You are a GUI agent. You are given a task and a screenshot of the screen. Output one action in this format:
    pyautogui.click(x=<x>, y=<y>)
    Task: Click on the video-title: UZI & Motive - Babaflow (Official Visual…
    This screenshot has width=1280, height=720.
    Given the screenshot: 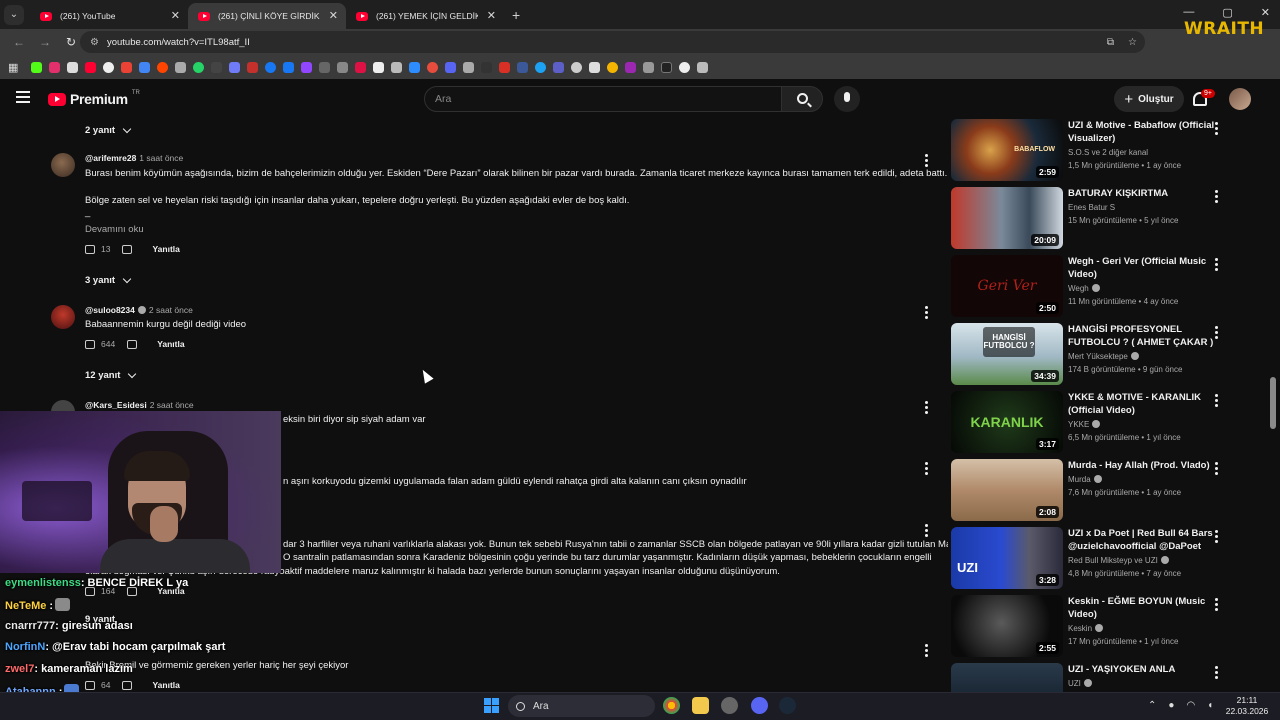 What is the action you would take?
    pyautogui.click(x=1144, y=132)
    